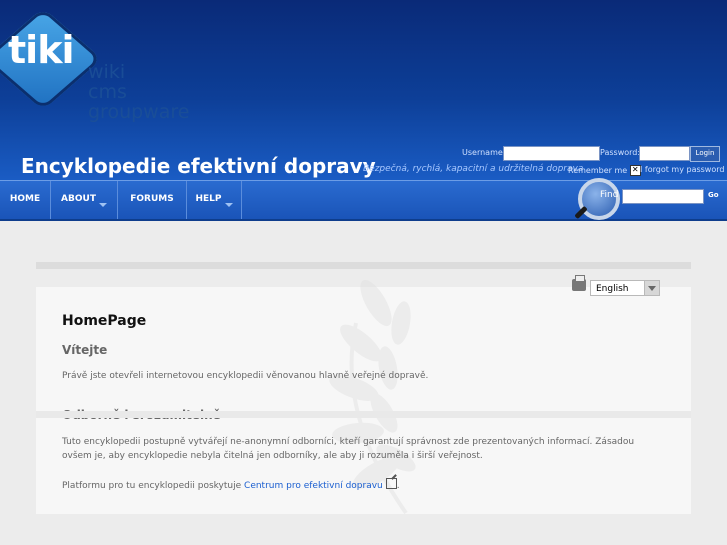  Describe the element at coordinates (198, 166) in the screenshot. I see `site-title: Encyklopedie efektivní dopravy` at that location.